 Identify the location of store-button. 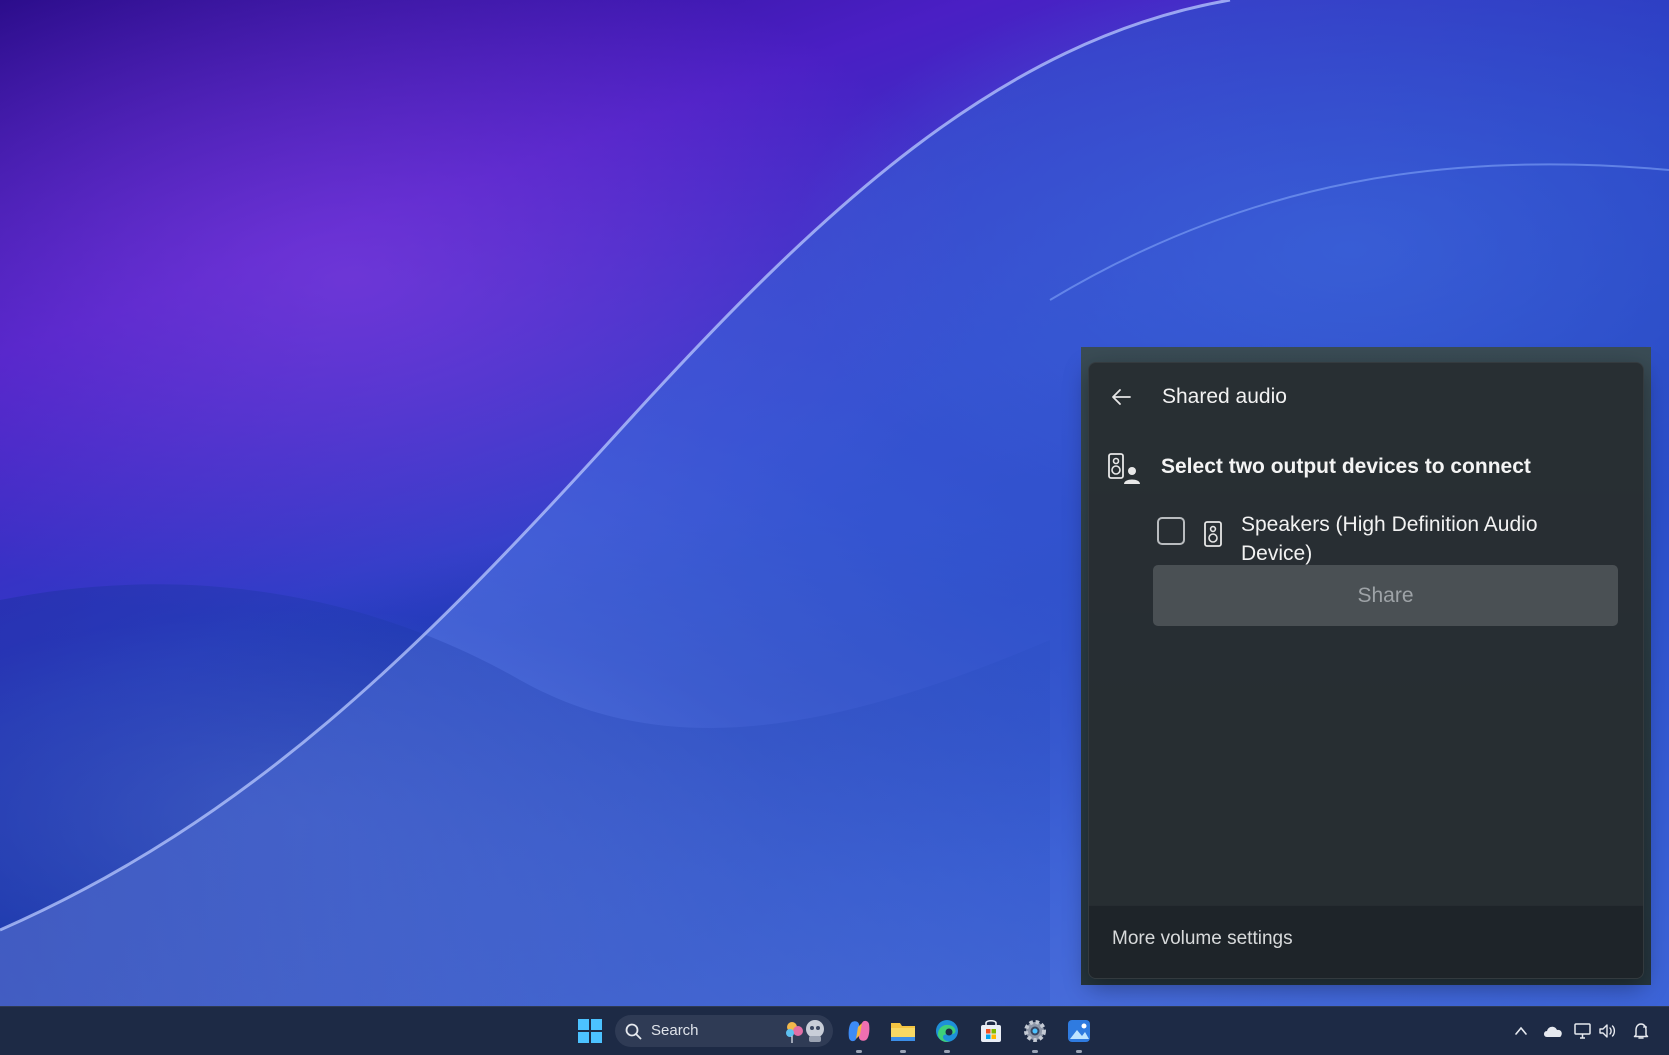
(991, 1031).